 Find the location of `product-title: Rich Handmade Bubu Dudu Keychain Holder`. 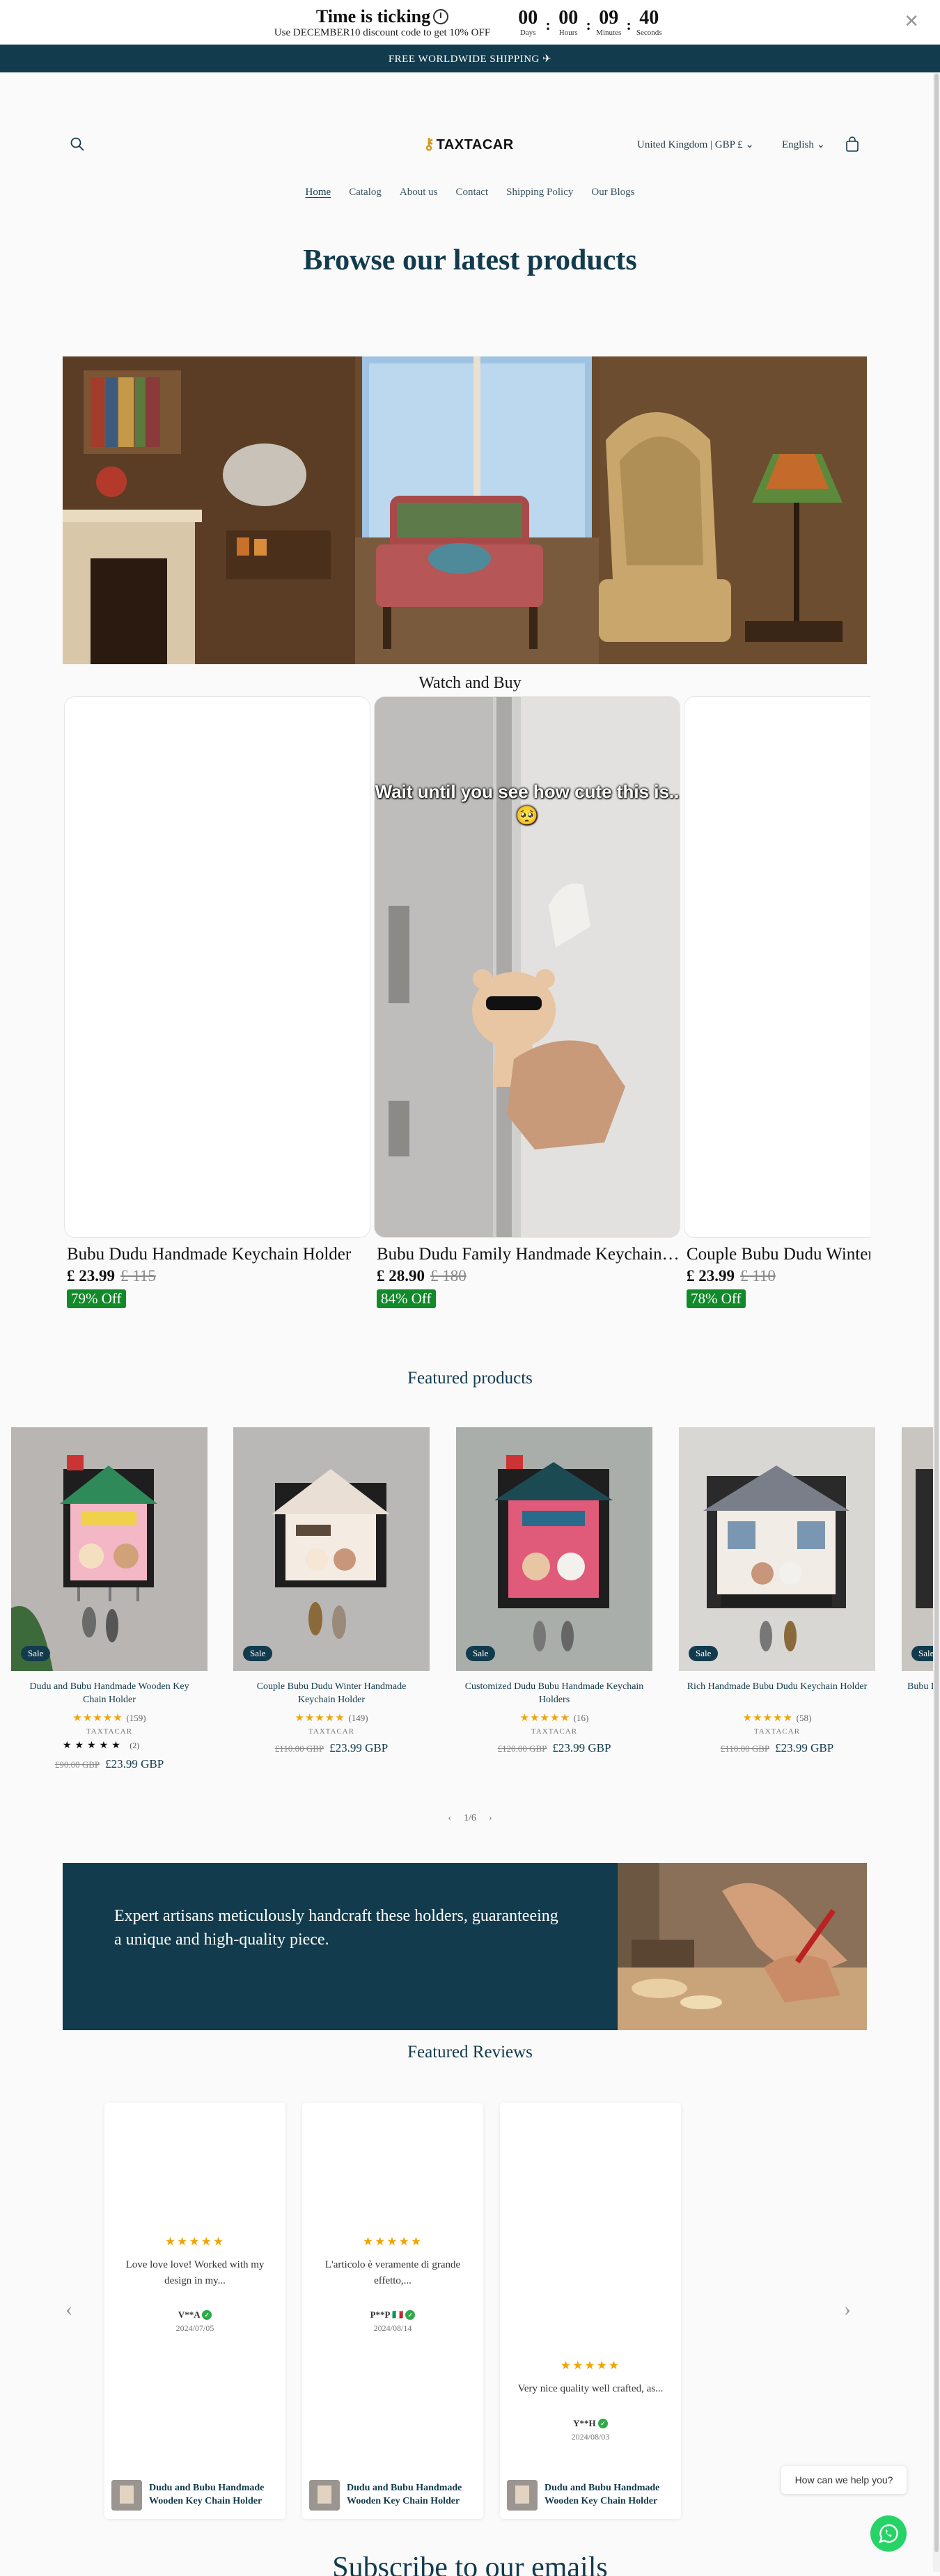

product-title: Rich Handmade Bubu Dudu Keychain Holder is located at coordinates (777, 1694).